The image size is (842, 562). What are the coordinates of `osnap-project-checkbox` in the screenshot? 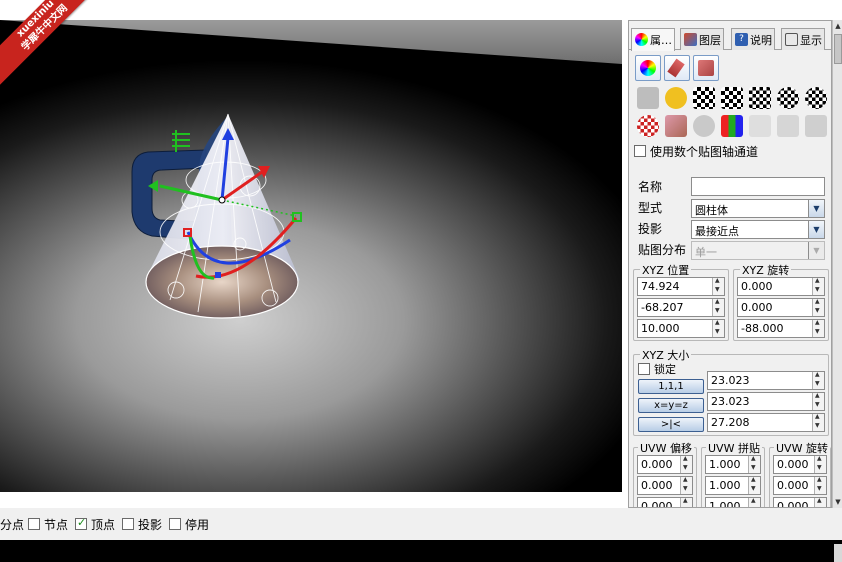 It's located at (128, 524).